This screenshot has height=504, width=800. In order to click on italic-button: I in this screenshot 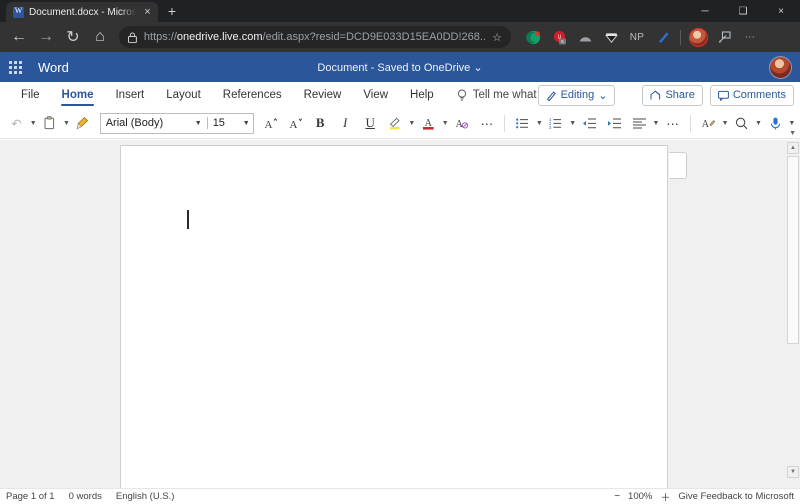, I will do `click(345, 123)`.